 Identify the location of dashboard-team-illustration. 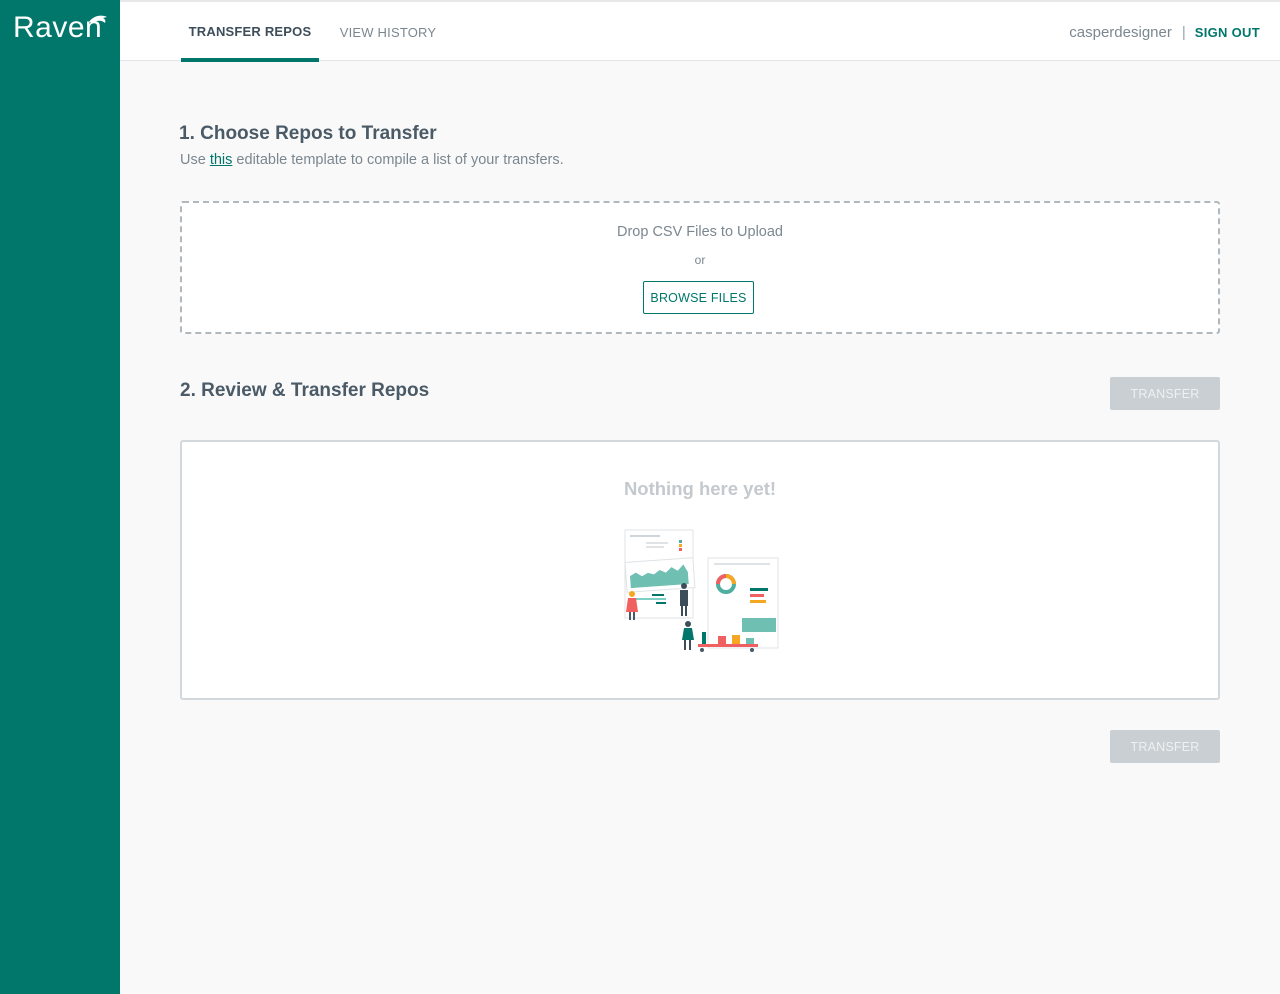
(701, 590).